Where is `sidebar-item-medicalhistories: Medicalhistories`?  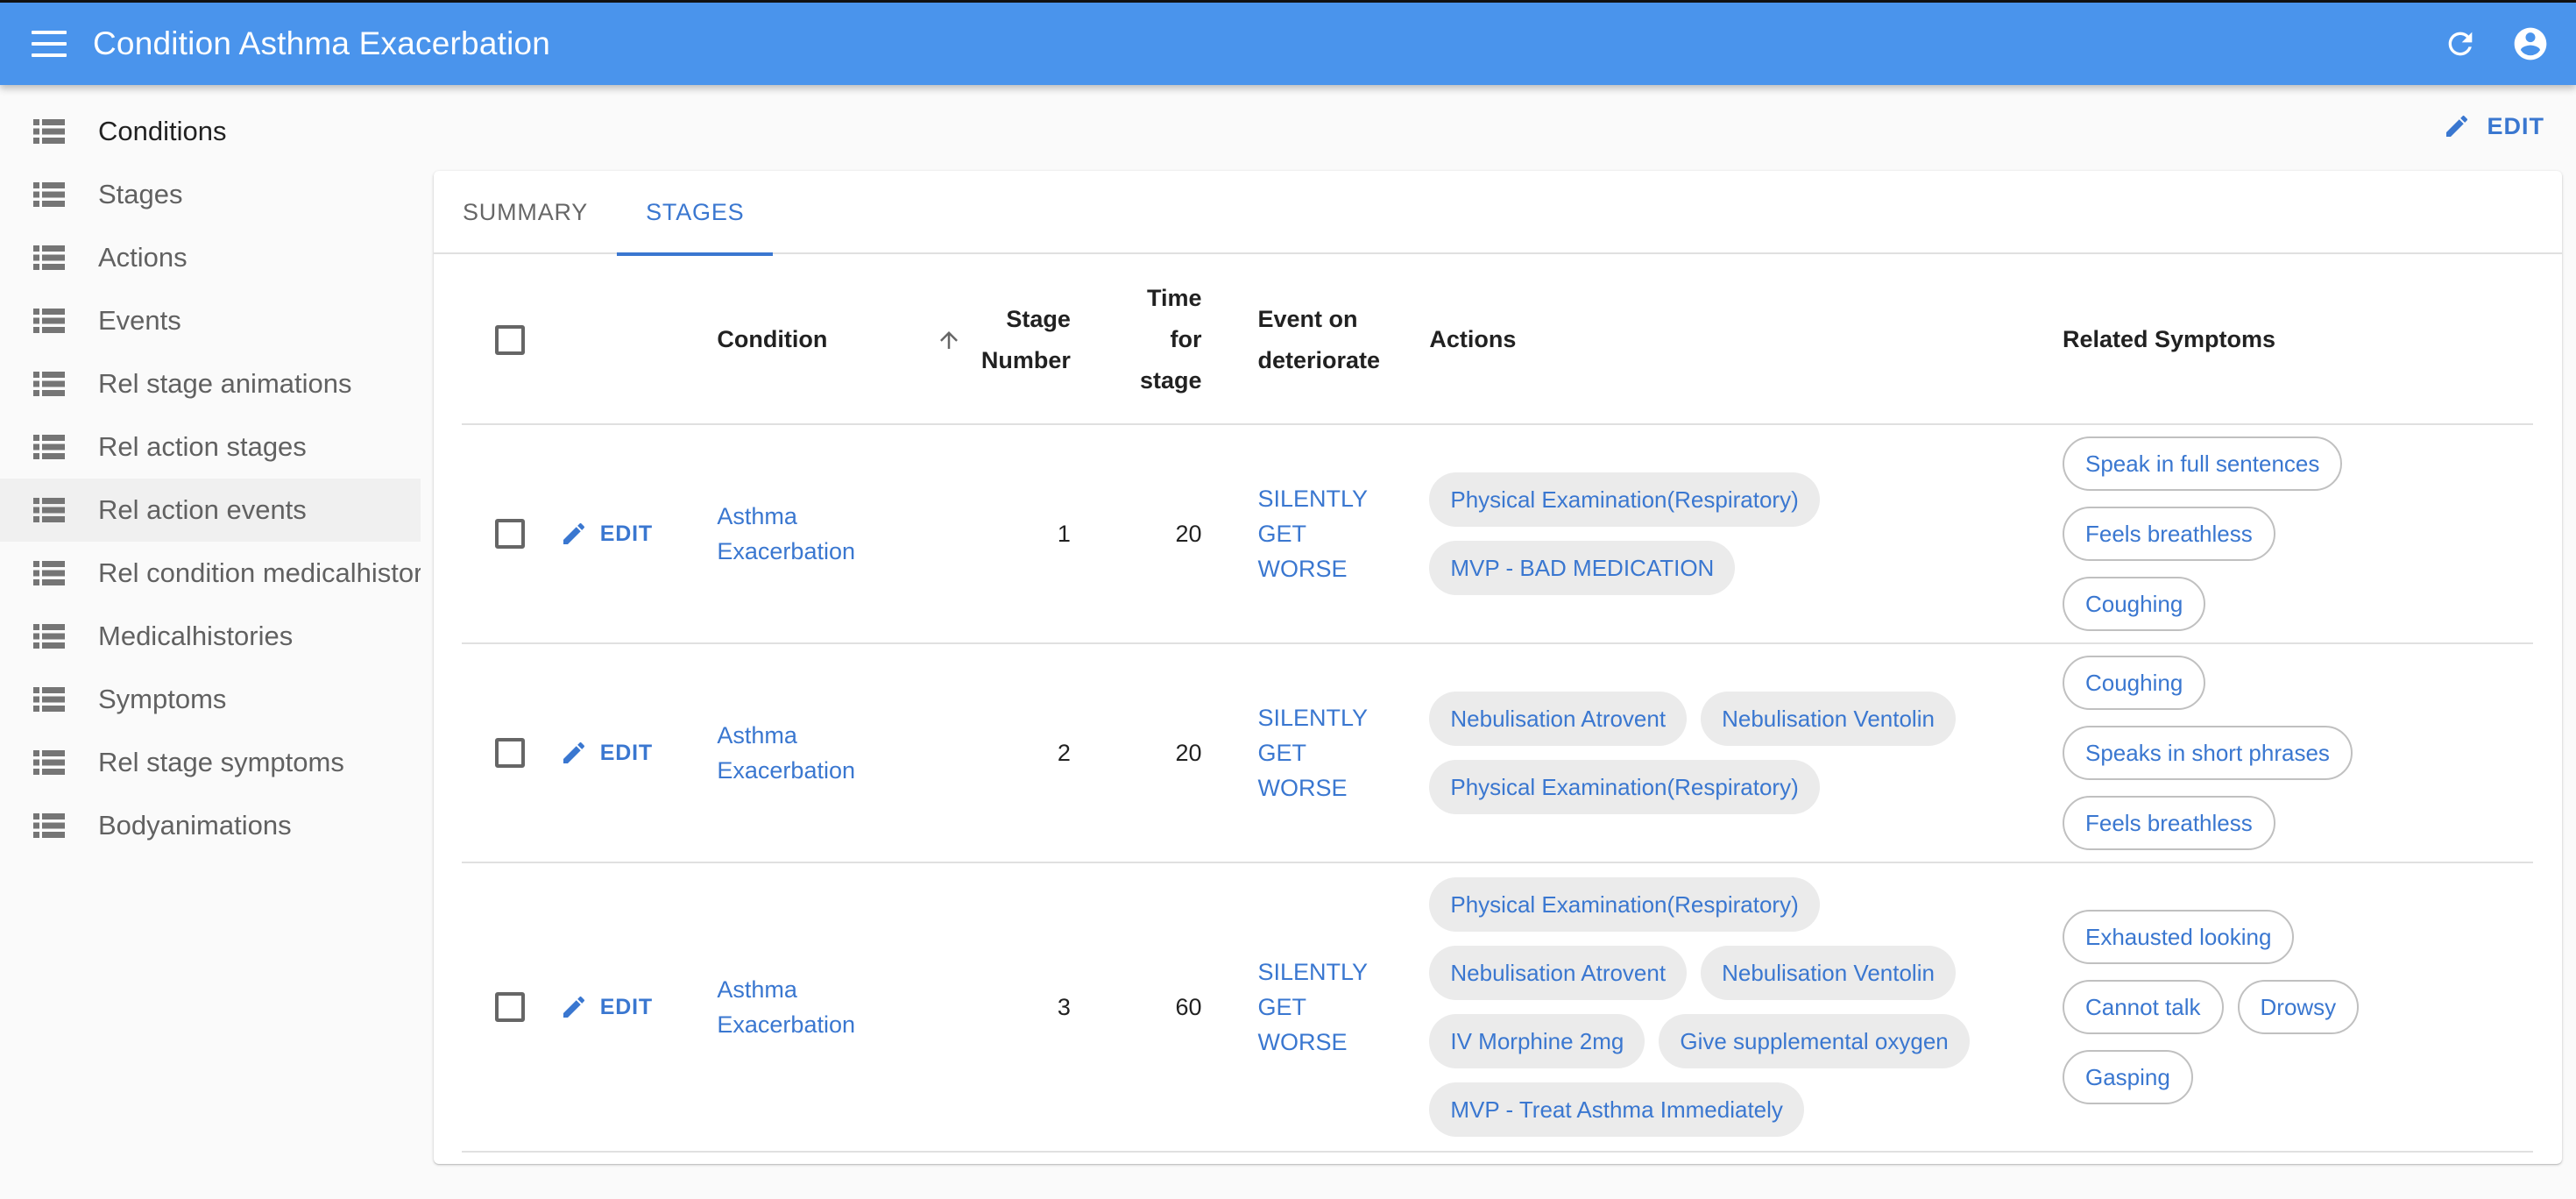 sidebar-item-medicalhistories: Medicalhistories is located at coordinates (210, 636).